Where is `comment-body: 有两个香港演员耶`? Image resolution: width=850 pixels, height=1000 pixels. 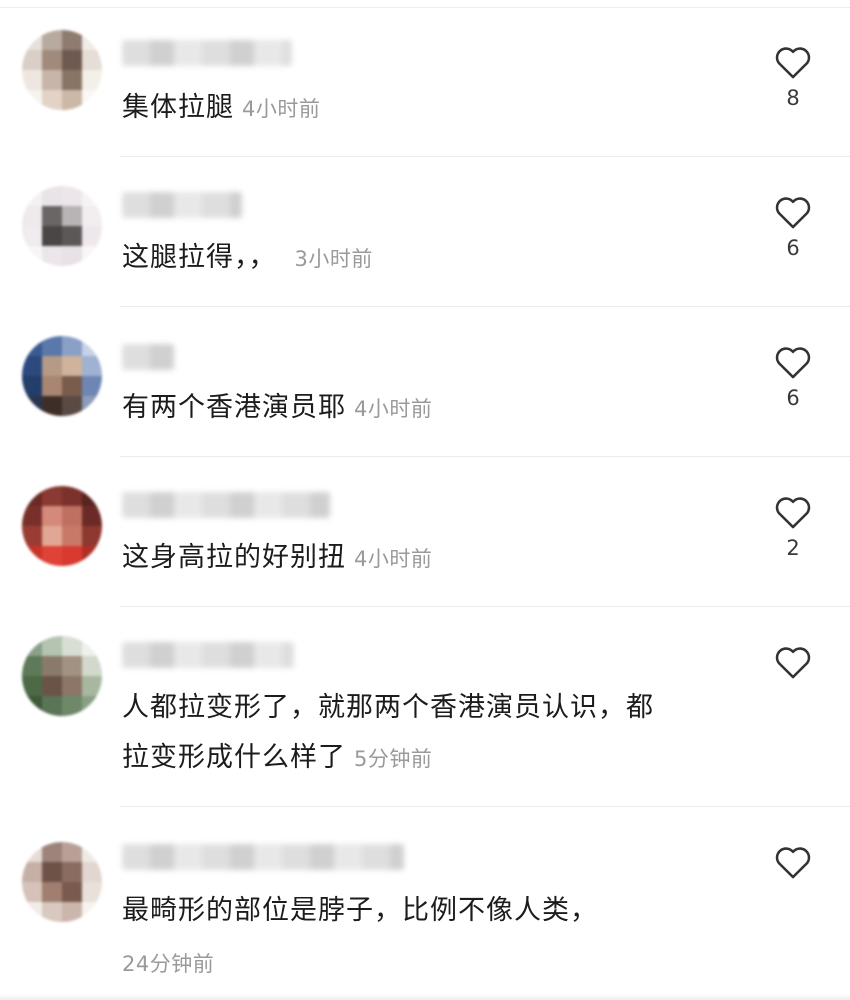
comment-body: 有两个香港演员耶 is located at coordinates (234, 407).